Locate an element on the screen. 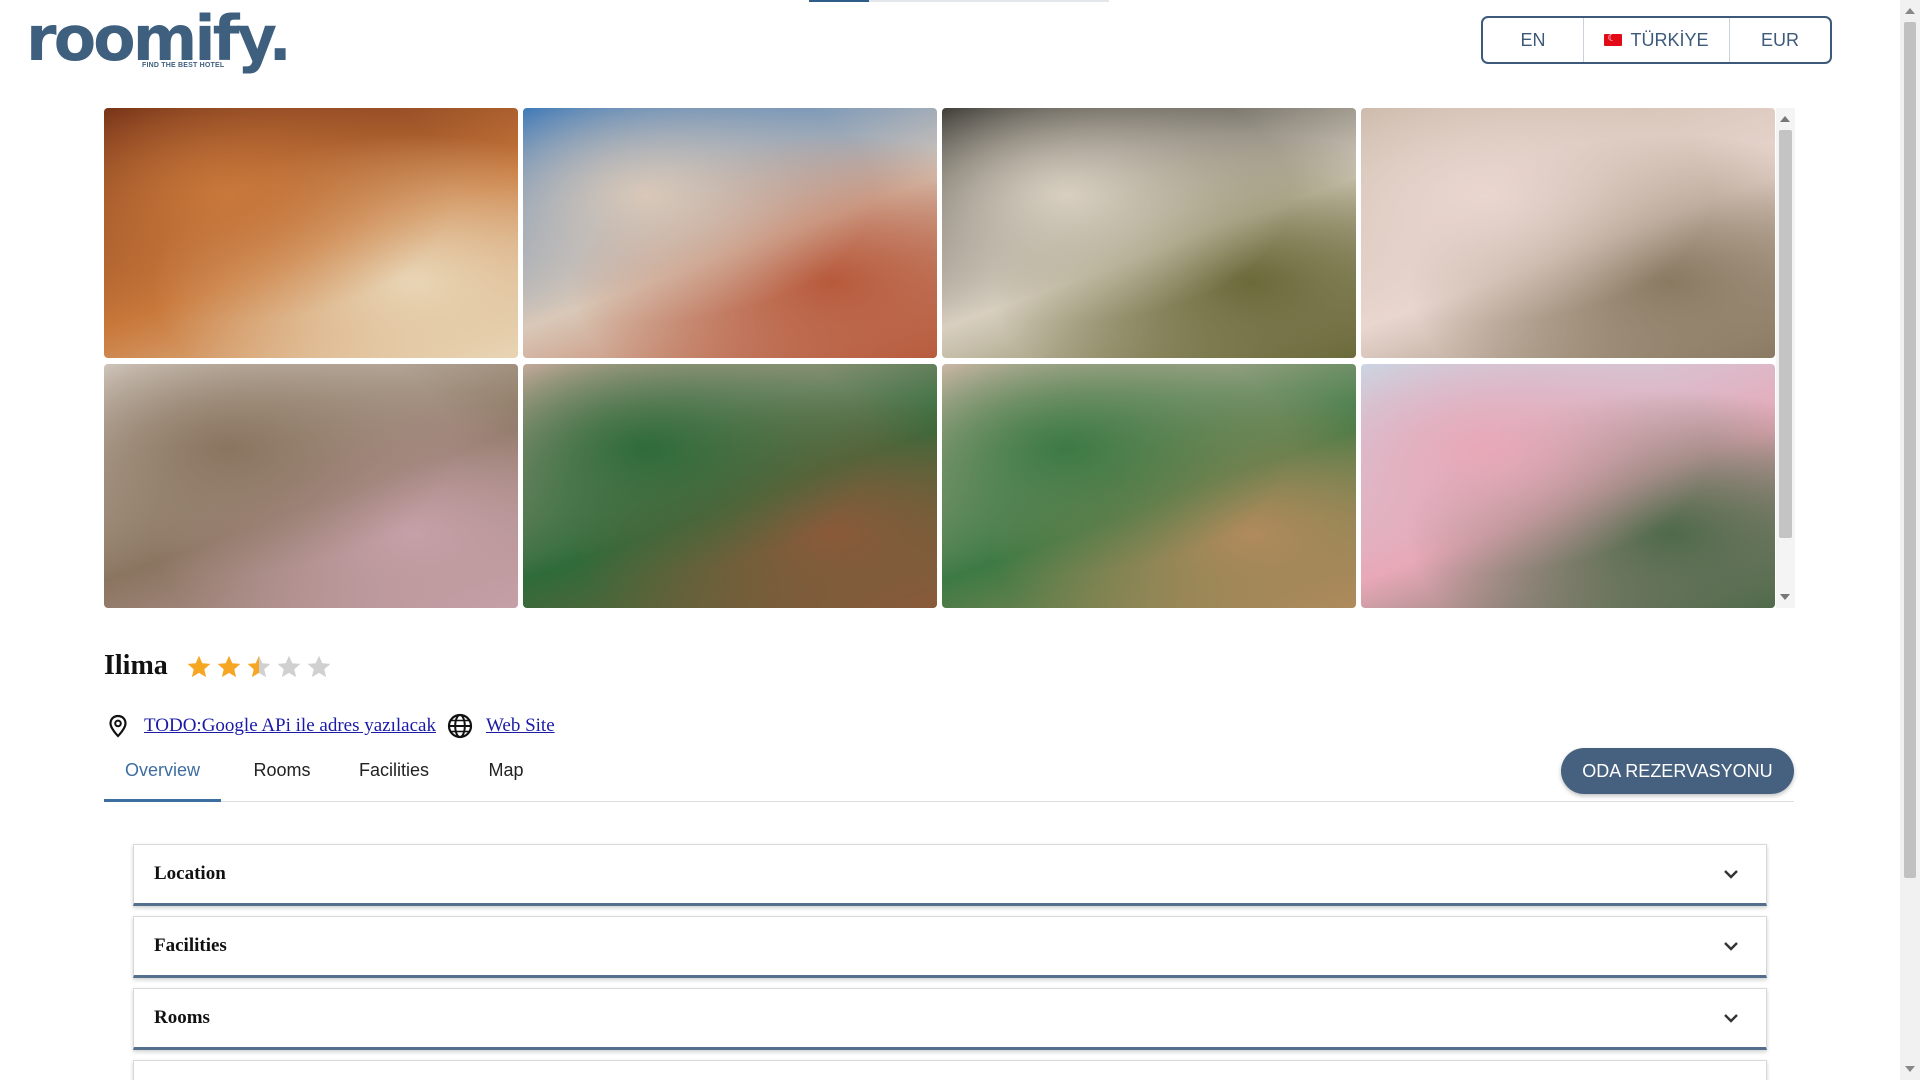 The image size is (1920, 1080). hotel-tabs: Overview Rooms Facilities Map is located at coordinates (949, 777).